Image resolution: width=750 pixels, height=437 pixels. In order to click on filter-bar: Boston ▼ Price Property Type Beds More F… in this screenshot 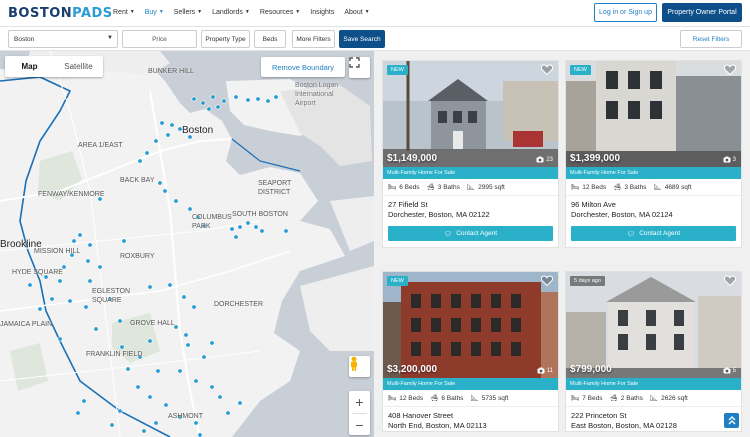, I will do `click(375, 38)`.